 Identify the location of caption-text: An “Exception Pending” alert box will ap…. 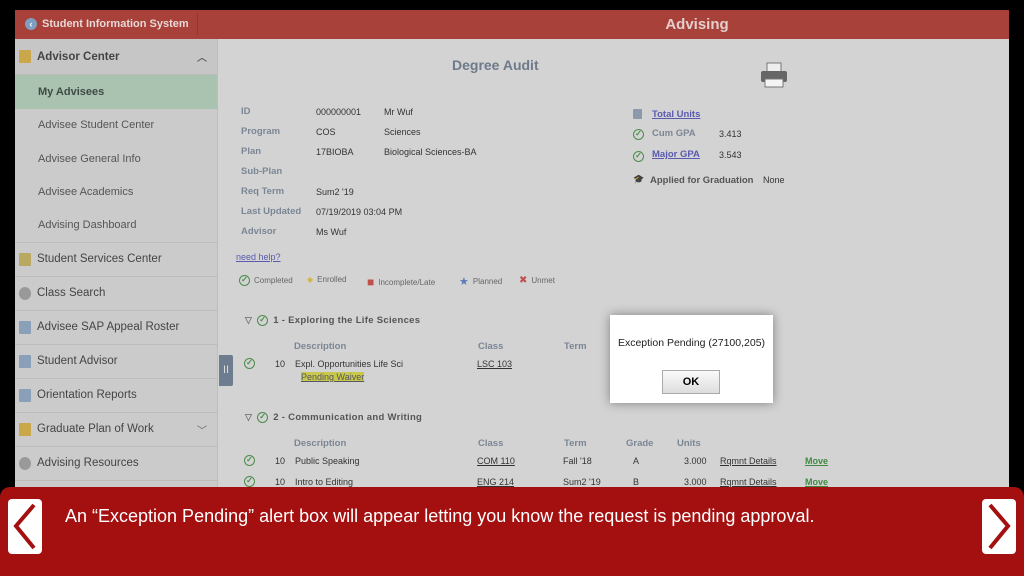
(440, 516).